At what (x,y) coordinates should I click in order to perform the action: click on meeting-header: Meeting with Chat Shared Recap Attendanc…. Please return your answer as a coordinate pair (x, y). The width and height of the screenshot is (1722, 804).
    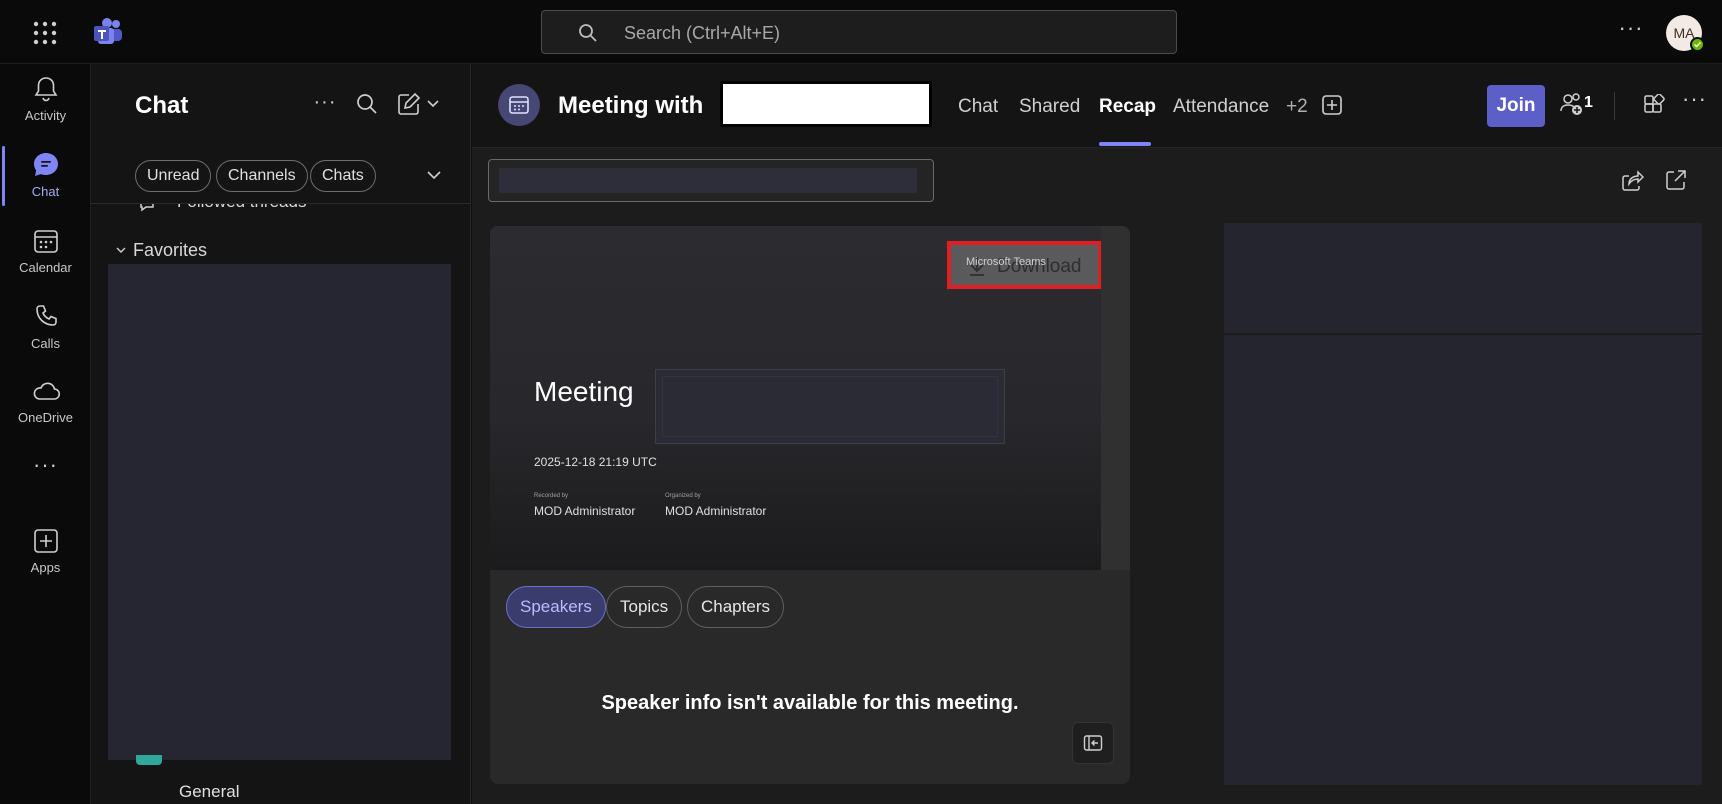
    Looking at the image, I should click on (1097, 106).